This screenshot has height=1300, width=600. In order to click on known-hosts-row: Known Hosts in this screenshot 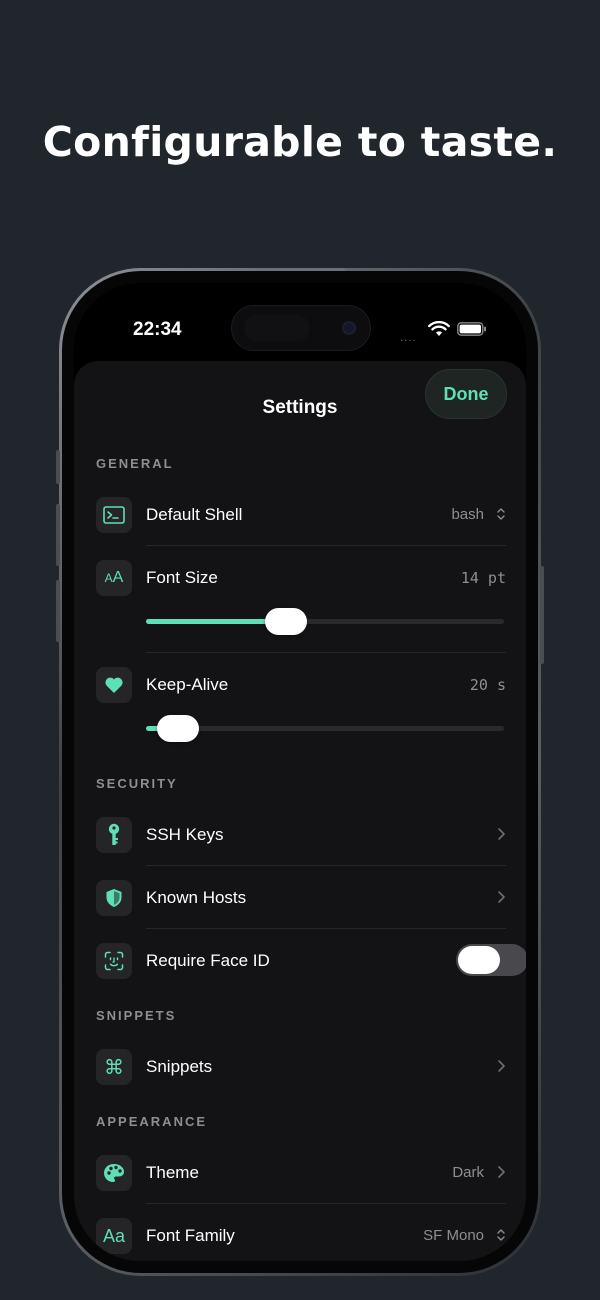, I will do `click(301, 897)`.